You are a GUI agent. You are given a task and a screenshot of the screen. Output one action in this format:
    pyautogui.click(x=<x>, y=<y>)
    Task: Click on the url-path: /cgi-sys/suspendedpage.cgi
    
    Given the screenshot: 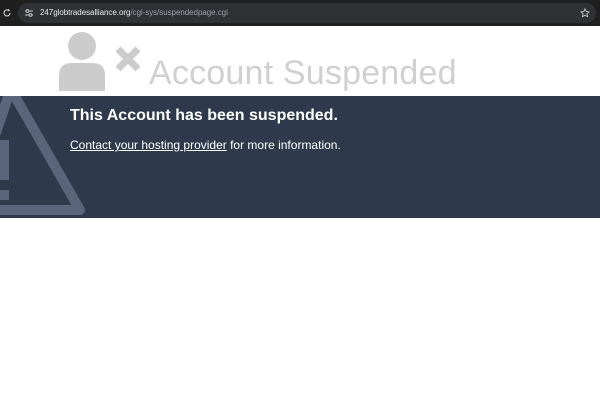 What is the action you would take?
    pyautogui.click(x=179, y=12)
    